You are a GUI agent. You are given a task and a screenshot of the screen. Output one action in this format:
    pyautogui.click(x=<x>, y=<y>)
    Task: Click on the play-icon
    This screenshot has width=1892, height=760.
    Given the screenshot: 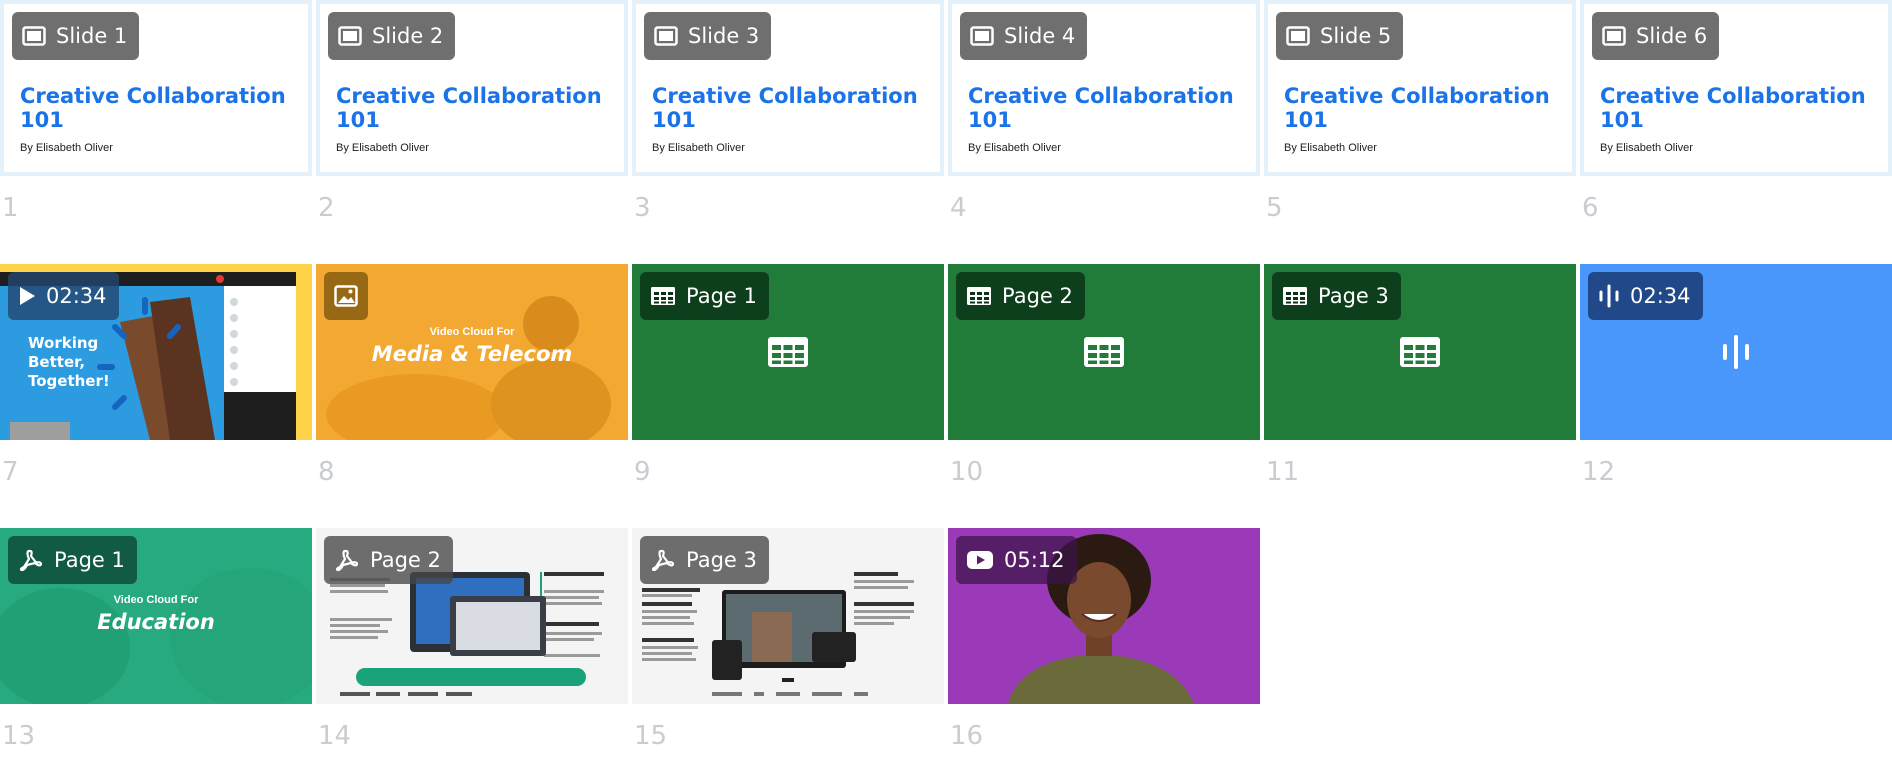 What is the action you would take?
    pyautogui.click(x=27, y=296)
    